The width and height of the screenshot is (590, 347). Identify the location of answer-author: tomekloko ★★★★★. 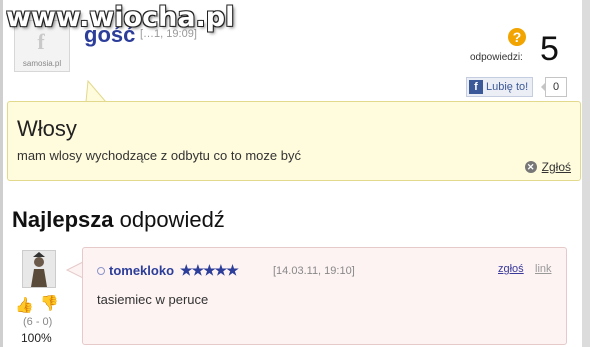
(168, 270).